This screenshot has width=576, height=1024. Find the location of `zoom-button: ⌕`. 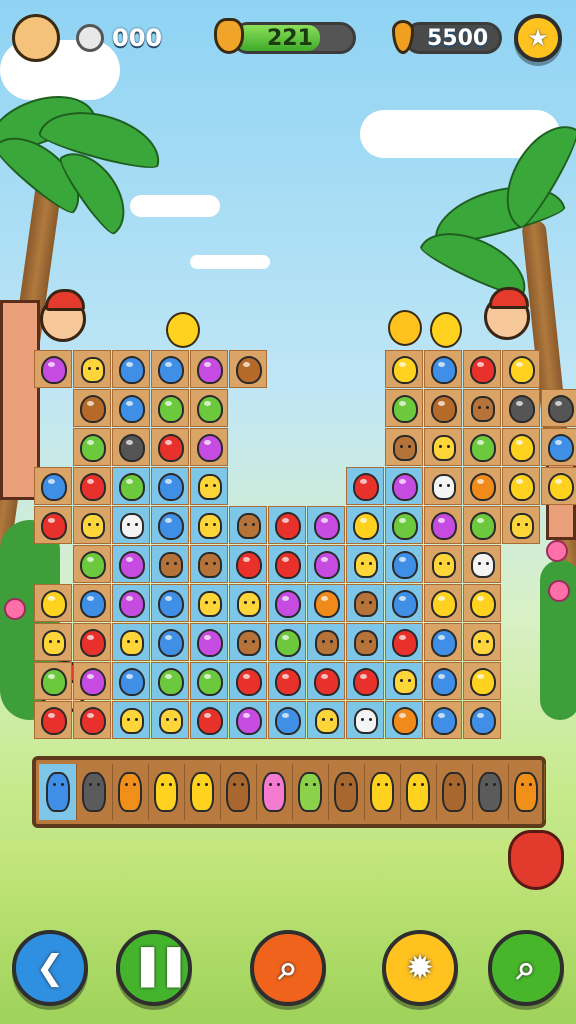

zoom-button: ⌕ is located at coordinates (526, 968).